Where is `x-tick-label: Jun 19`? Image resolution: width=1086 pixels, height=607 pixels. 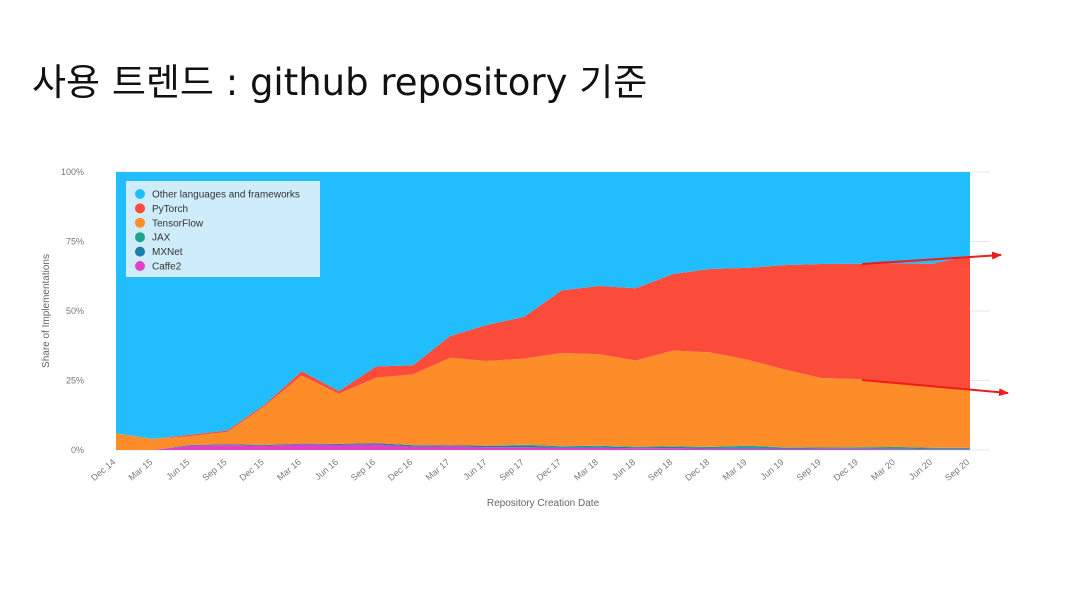 x-tick-label: Jun 19 is located at coordinates (771, 469).